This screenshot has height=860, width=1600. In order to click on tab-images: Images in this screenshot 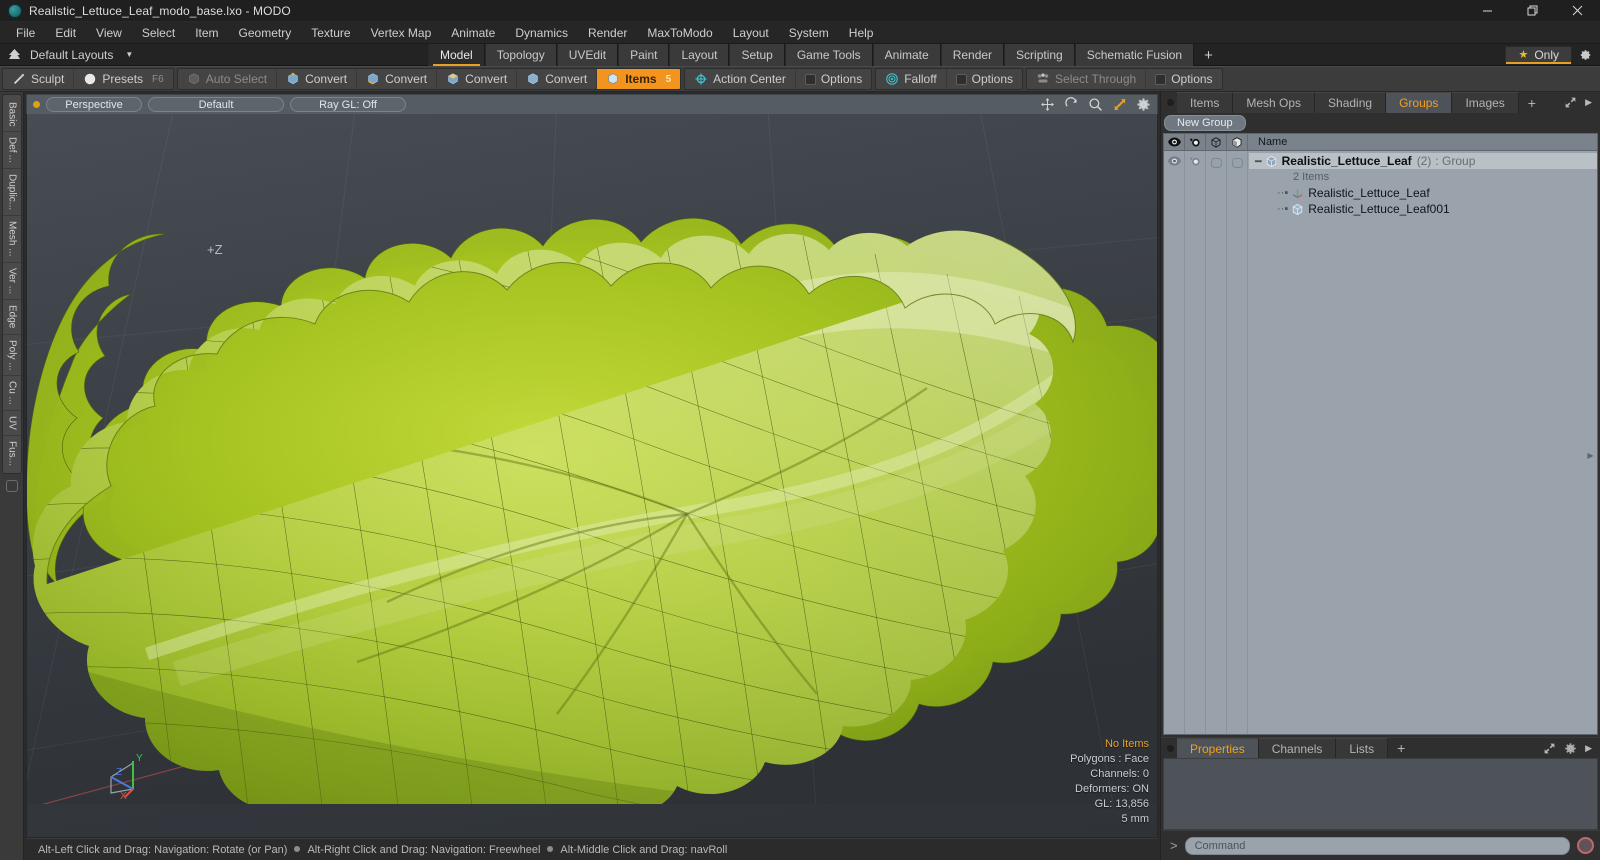, I will do `click(1485, 102)`.